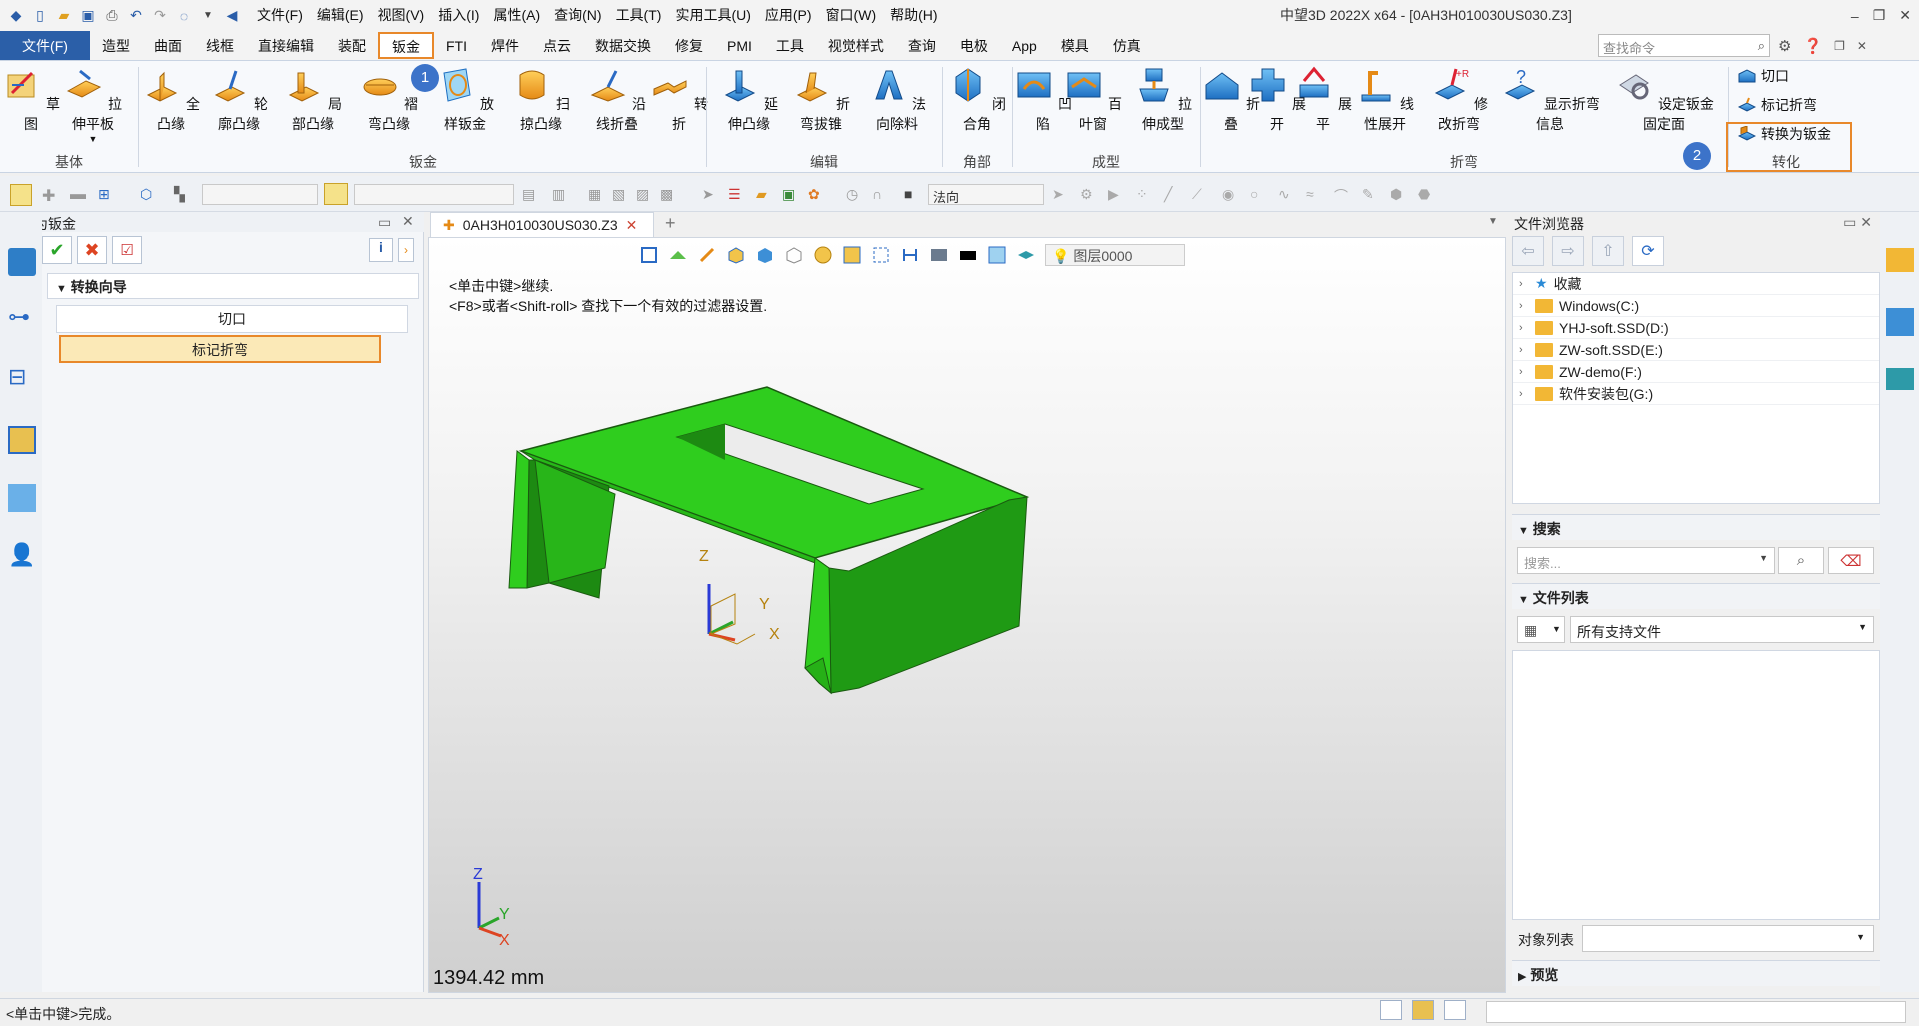 The width and height of the screenshot is (1919, 1026). What do you see at coordinates (22, 440) in the screenshot?
I see `part-icon` at bounding box center [22, 440].